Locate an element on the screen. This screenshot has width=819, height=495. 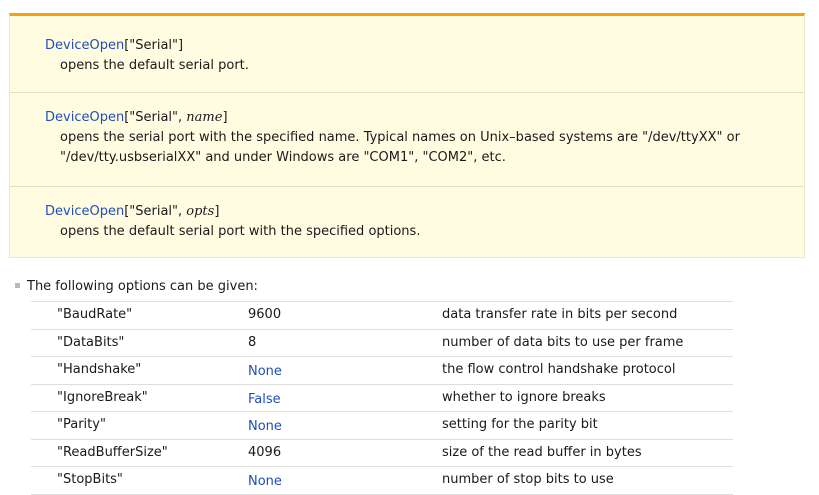
table-row: "Parity" None setting for the parity bit is located at coordinates (382, 425).